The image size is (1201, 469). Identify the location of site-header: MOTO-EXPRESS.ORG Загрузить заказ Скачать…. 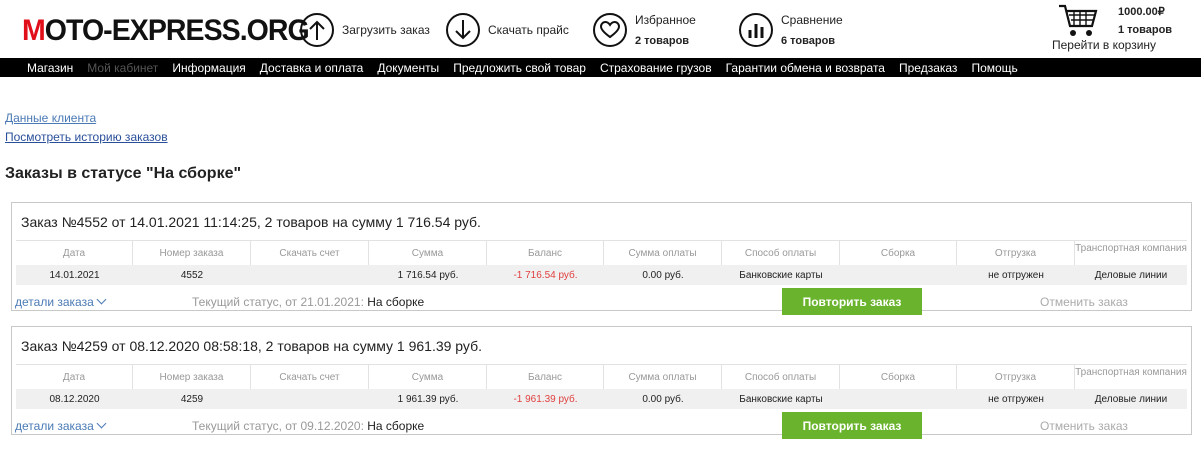
(600, 29).